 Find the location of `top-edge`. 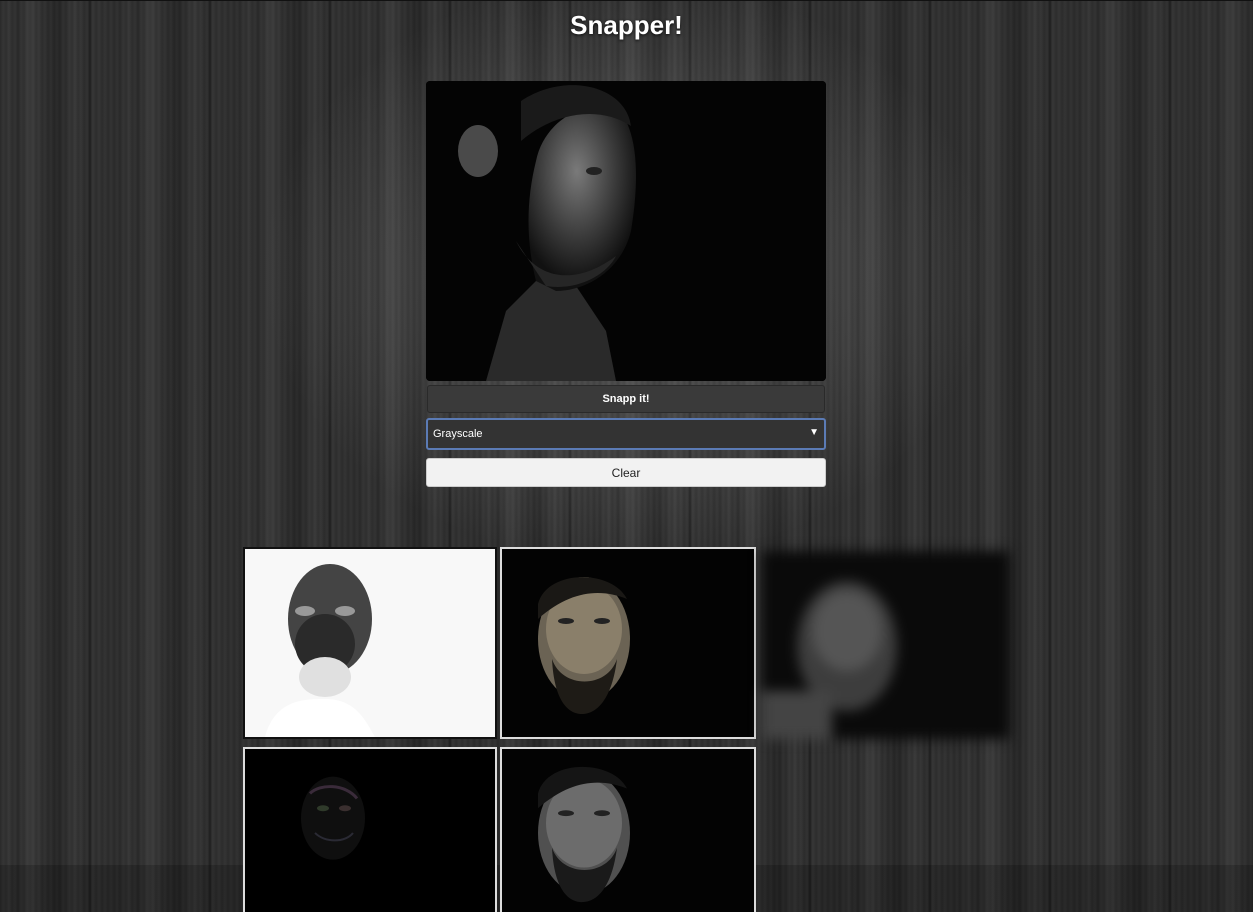

top-edge is located at coordinates (626, 0).